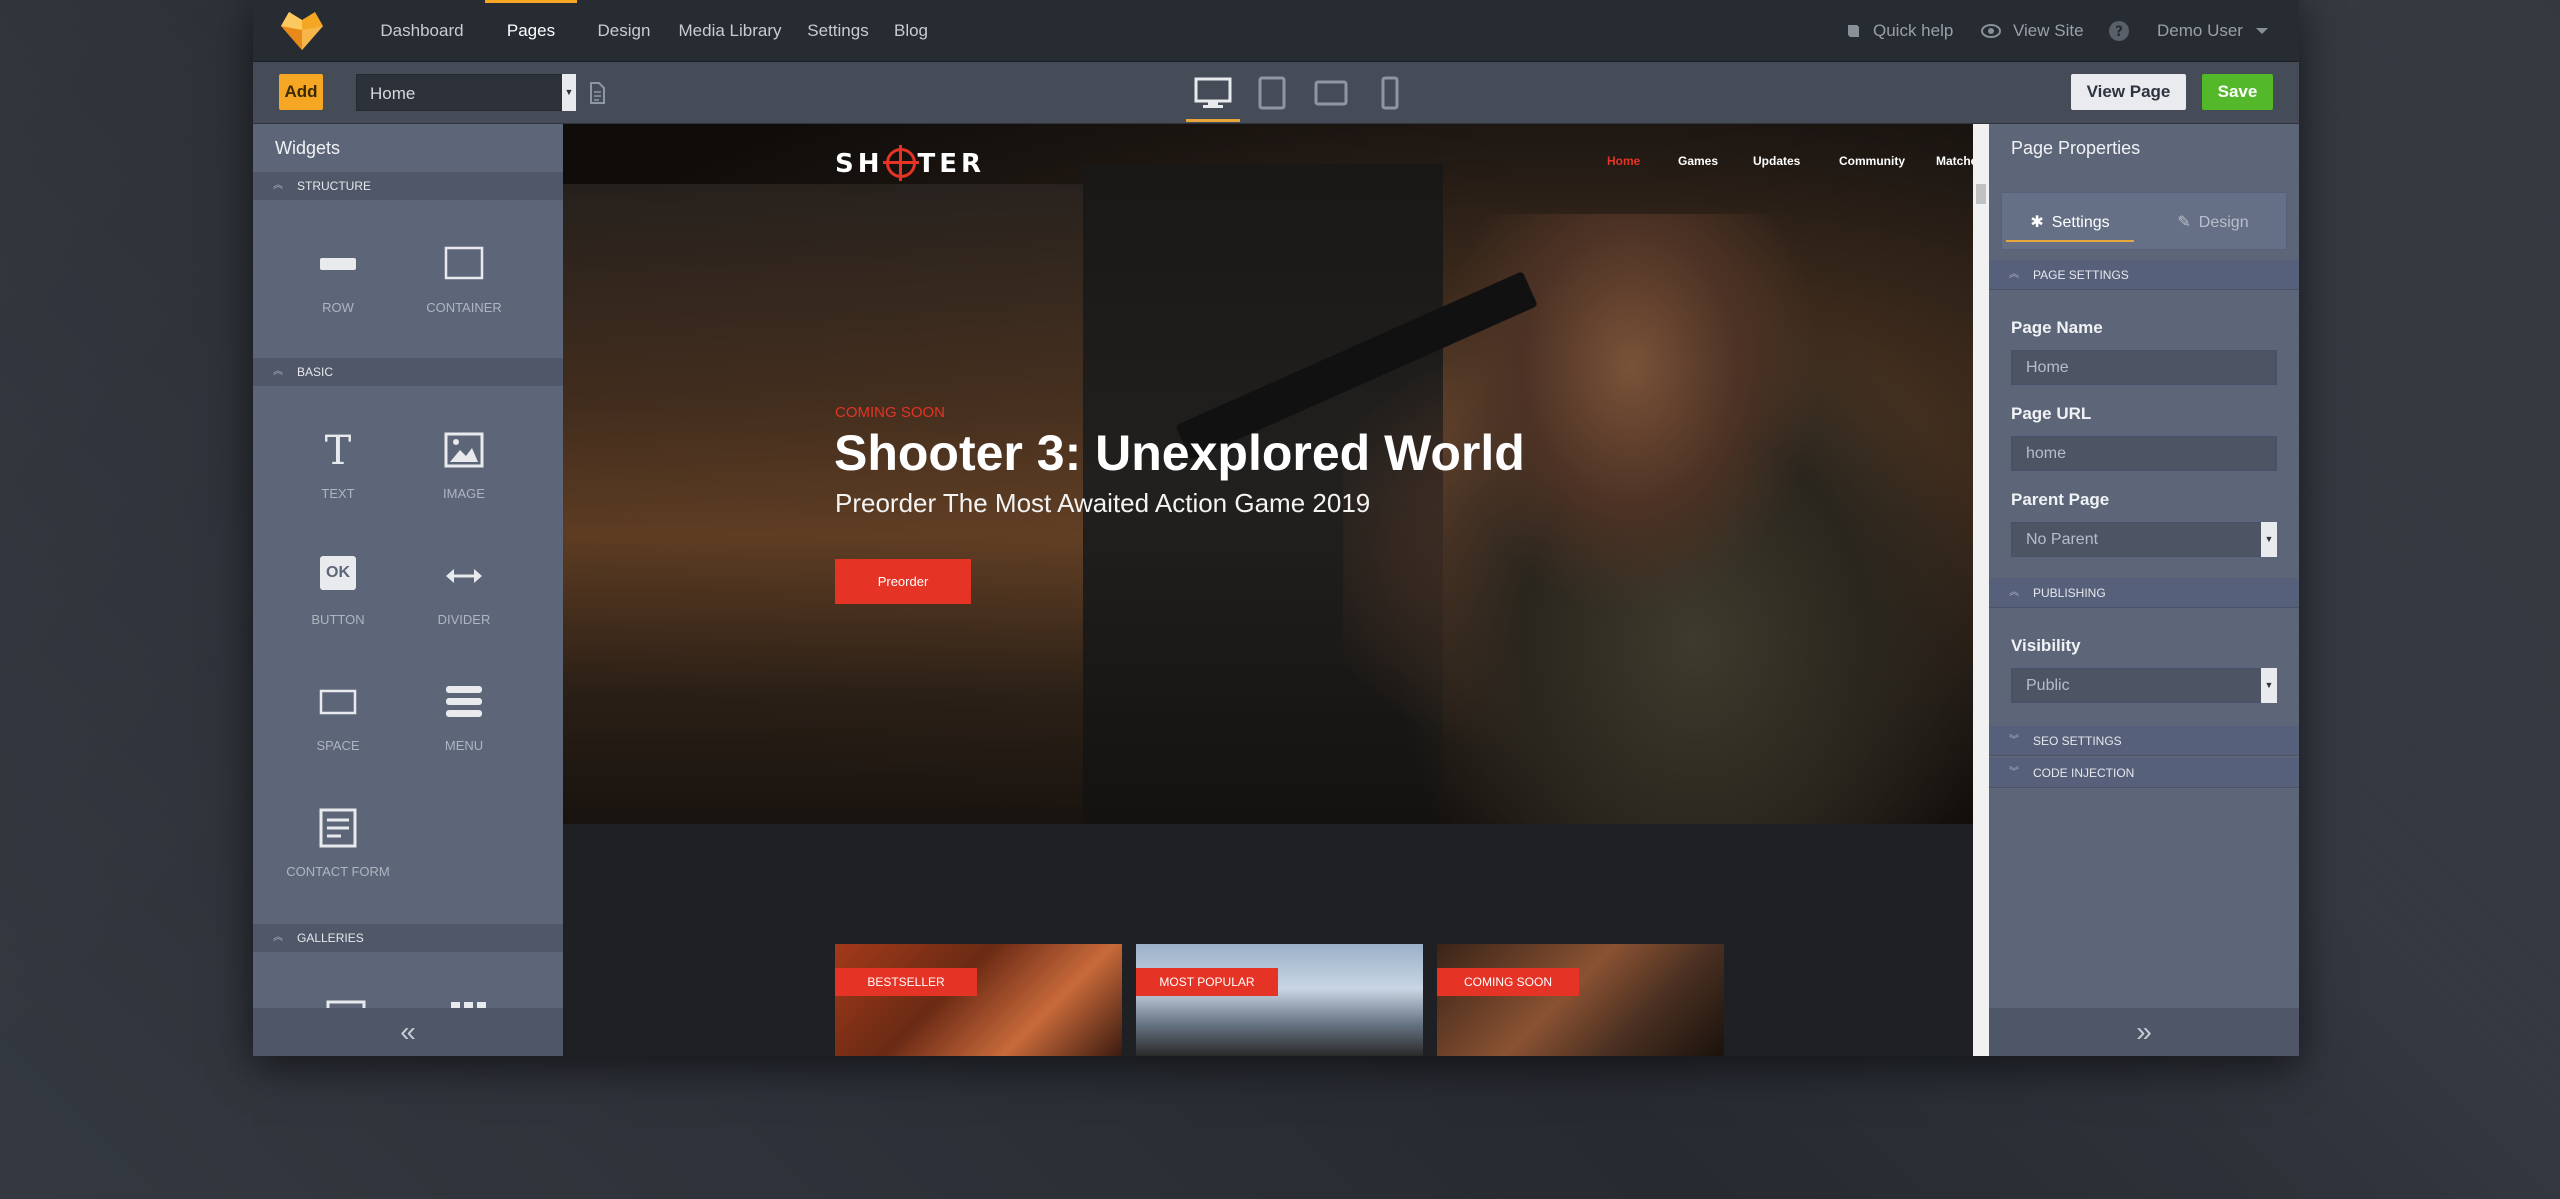  What do you see at coordinates (910, 163) in the screenshot?
I see `site-logo: SH TER` at bounding box center [910, 163].